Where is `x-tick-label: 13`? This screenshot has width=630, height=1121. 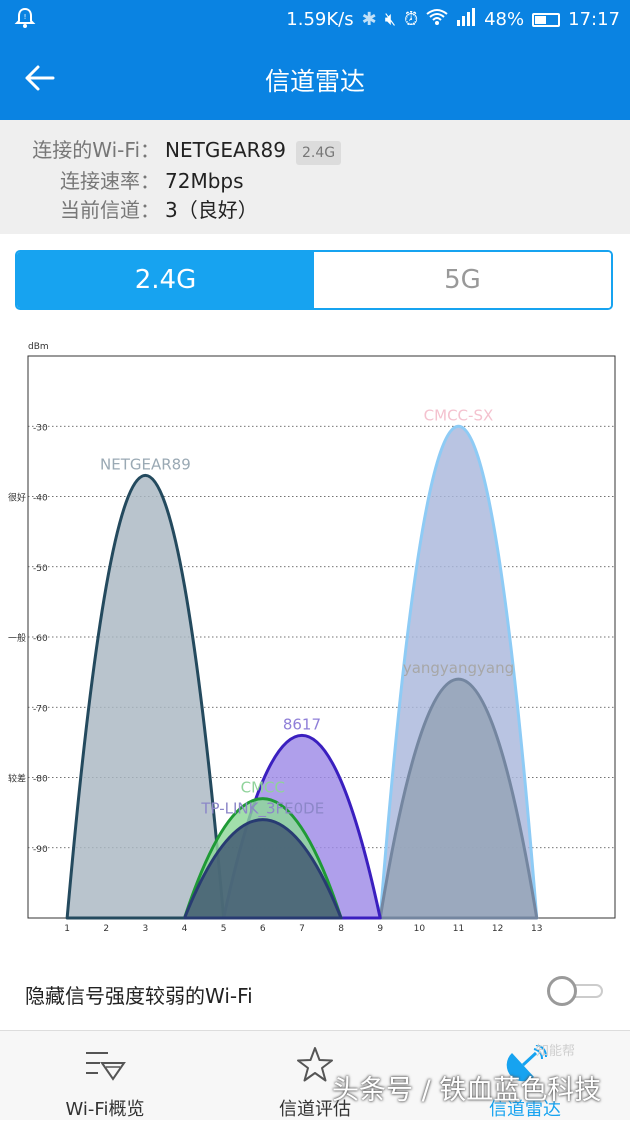 x-tick-label: 13 is located at coordinates (536, 929).